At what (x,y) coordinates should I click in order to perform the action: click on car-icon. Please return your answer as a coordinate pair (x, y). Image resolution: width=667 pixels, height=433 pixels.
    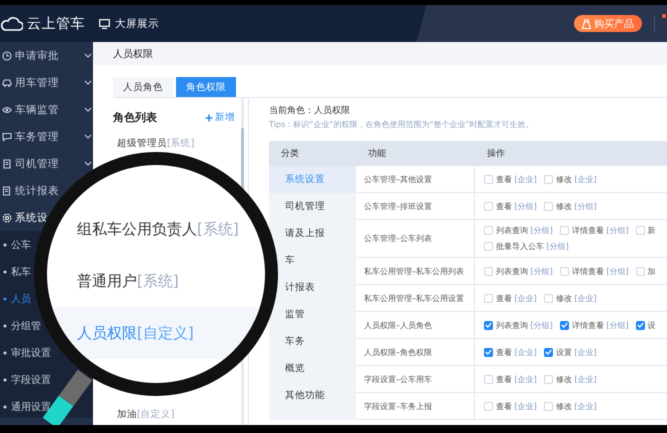
    Looking at the image, I should click on (7, 83).